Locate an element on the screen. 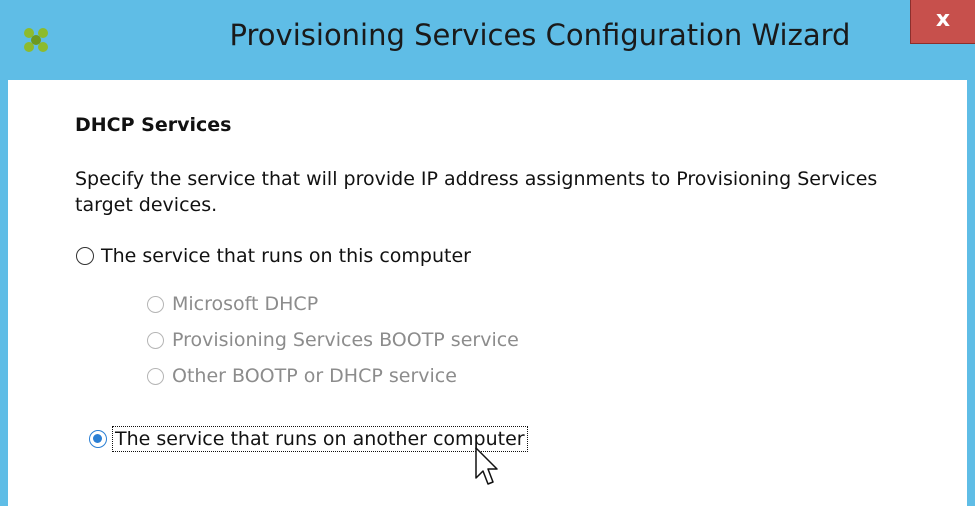  close-button: x is located at coordinates (942, 22).